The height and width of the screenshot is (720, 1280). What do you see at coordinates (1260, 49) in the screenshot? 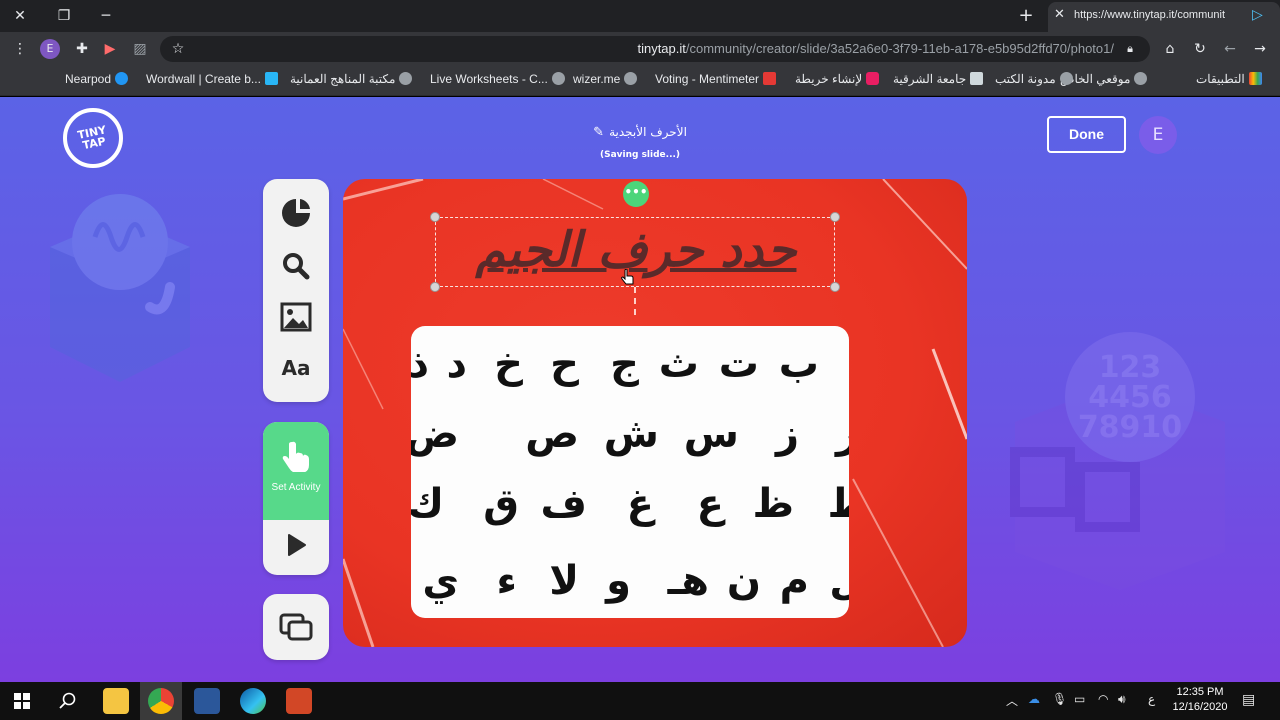
I see `back-icon: →` at bounding box center [1260, 49].